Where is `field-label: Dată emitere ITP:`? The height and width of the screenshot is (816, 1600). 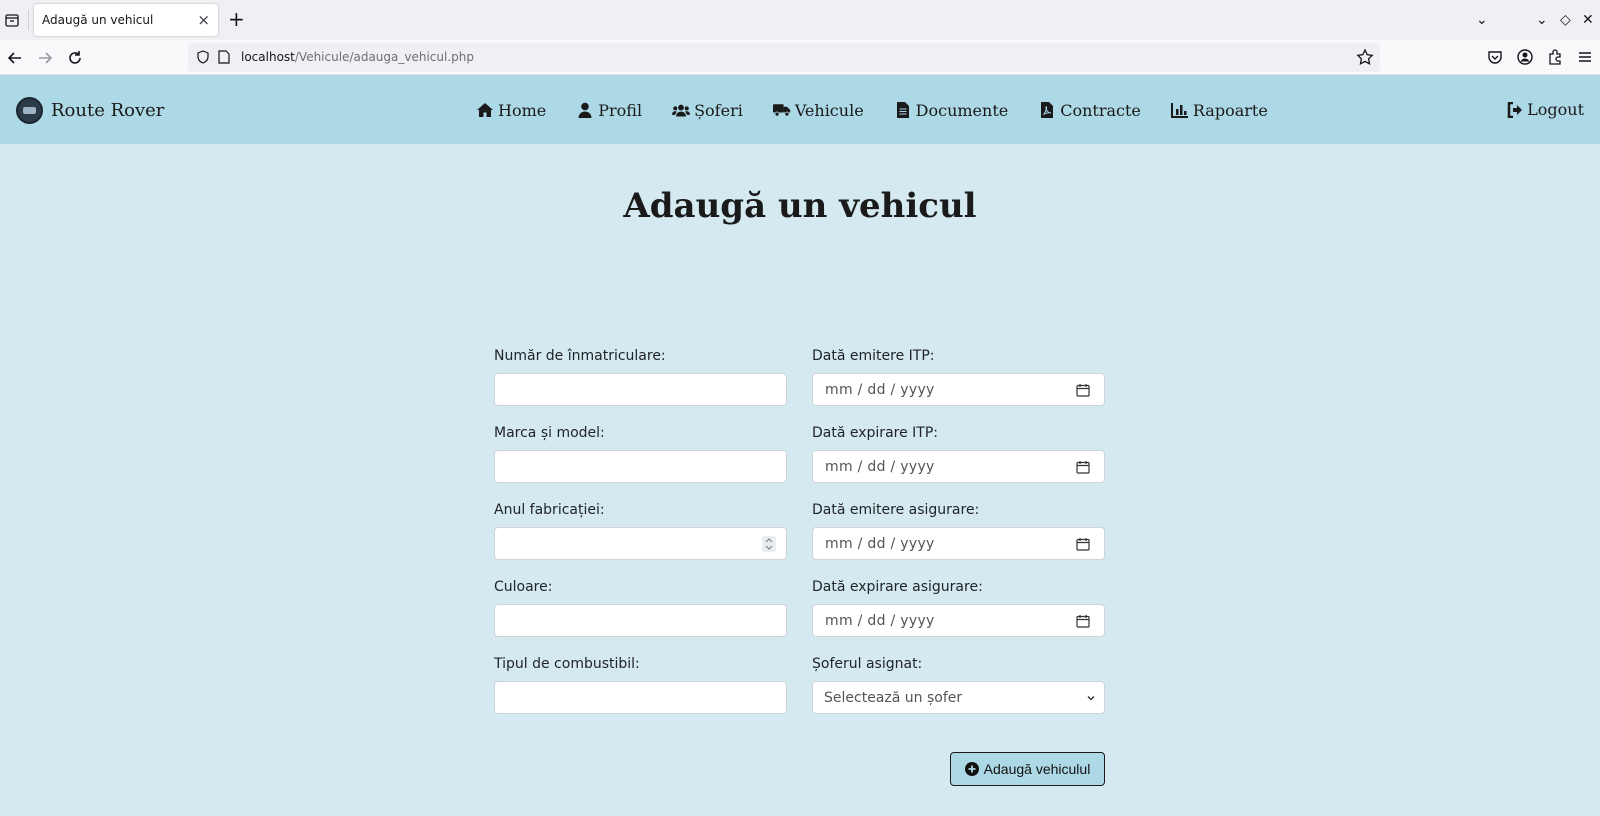
field-label: Dată emitere ITP: is located at coordinates (873, 356).